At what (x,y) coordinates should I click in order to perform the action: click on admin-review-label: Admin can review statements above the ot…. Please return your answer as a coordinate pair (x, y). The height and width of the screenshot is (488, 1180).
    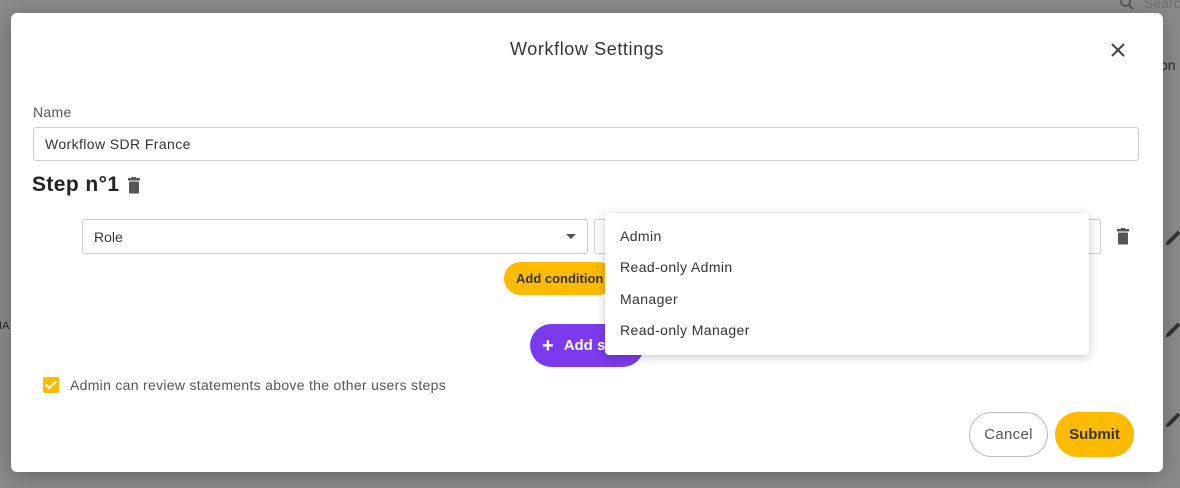
    Looking at the image, I should click on (258, 385).